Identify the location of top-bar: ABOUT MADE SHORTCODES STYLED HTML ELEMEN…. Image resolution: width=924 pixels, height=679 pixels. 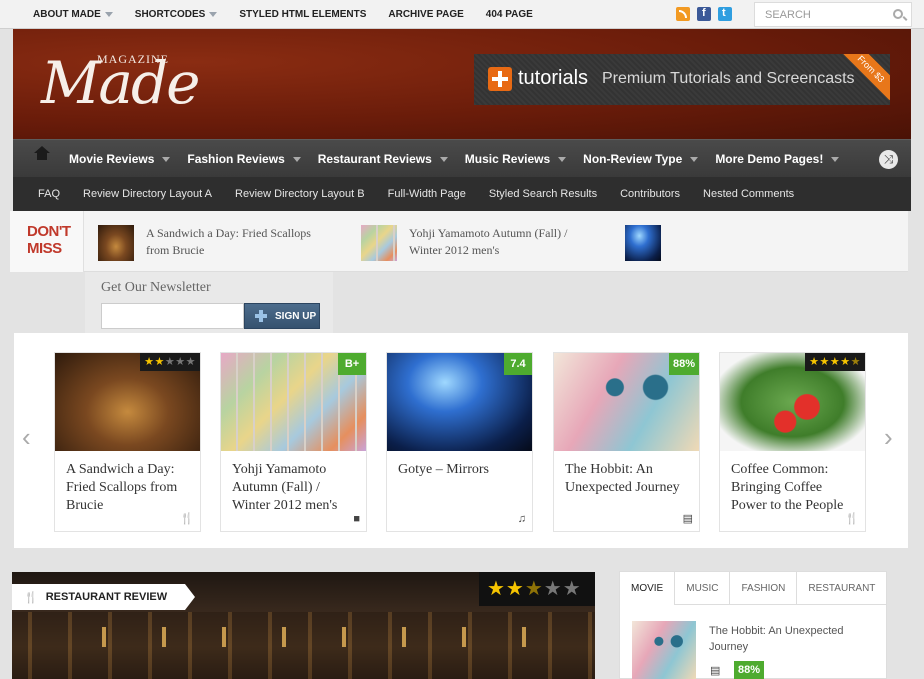
(462, 14).